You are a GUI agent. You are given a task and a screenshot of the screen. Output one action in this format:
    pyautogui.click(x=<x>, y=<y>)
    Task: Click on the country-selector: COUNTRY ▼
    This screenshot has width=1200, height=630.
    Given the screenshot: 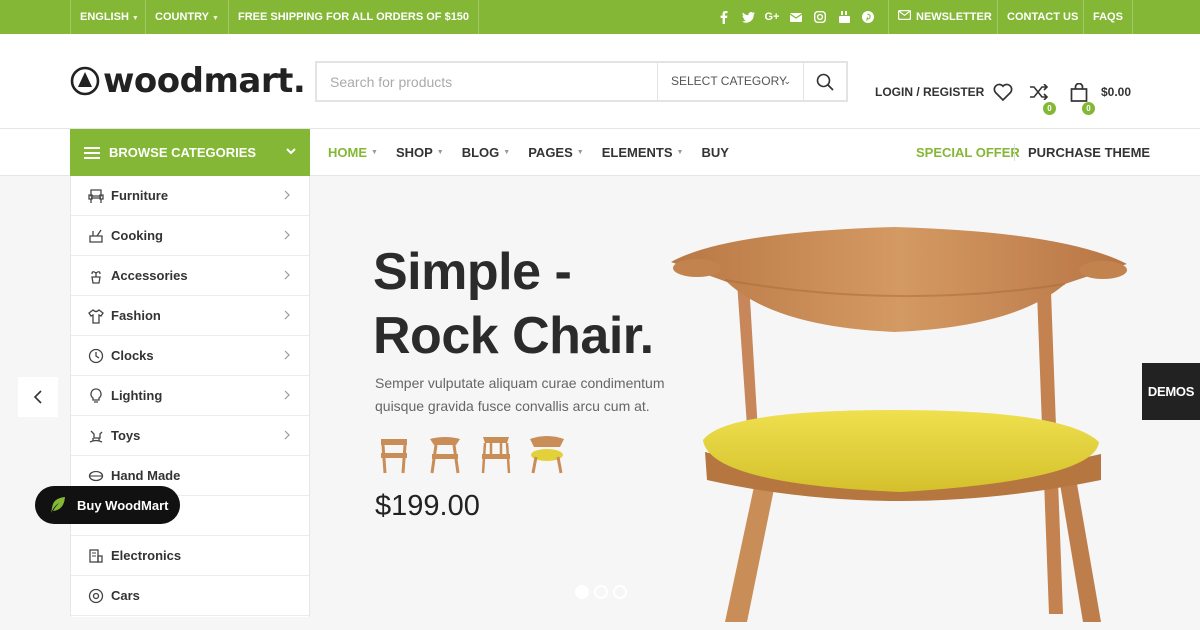 What is the action you would take?
    pyautogui.click(x=186, y=17)
    